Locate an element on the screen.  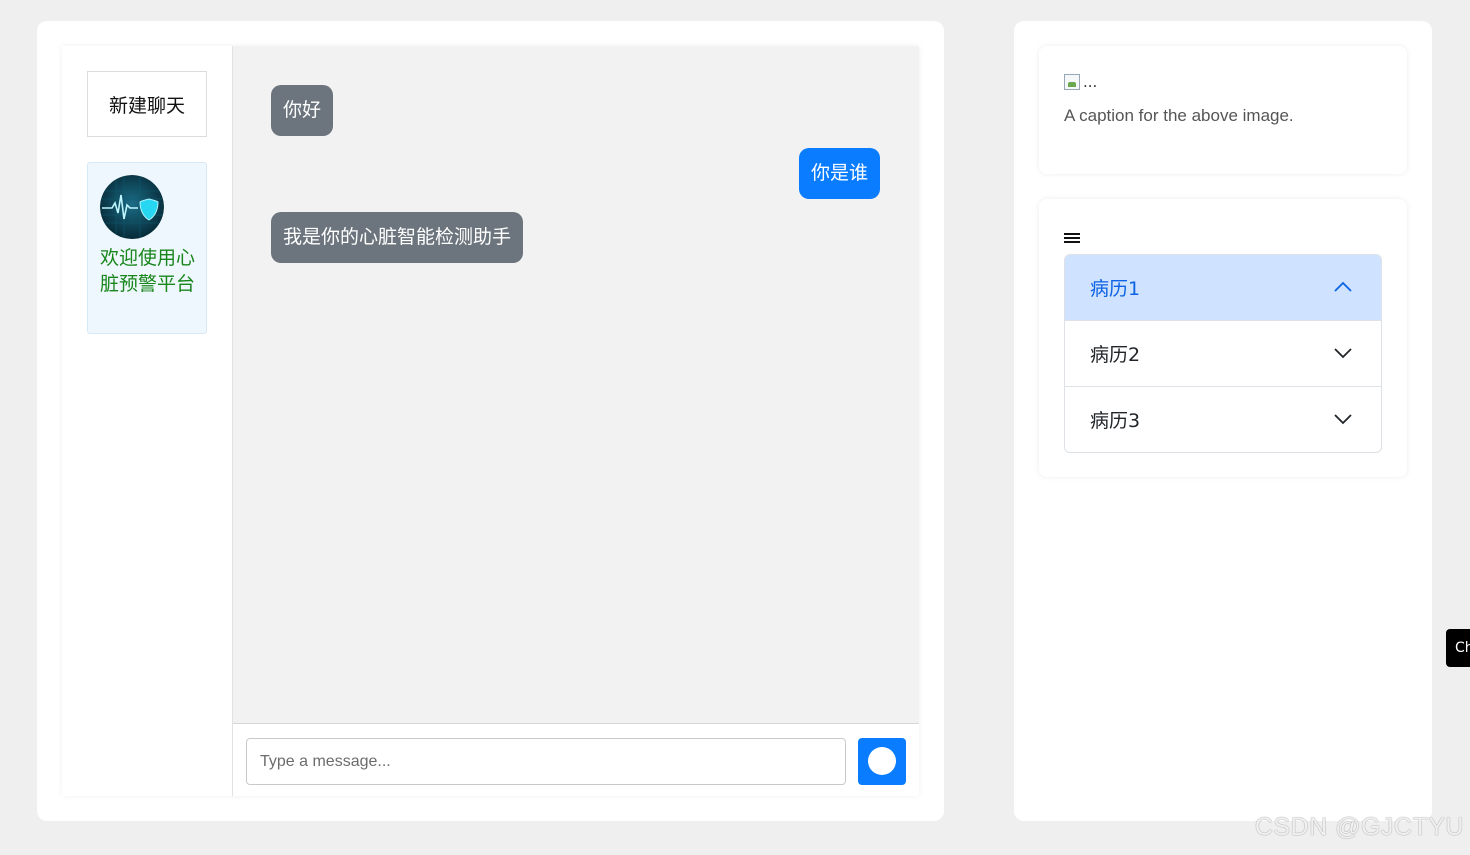
accordion-item-record-3: 病历3 is located at coordinates (1223, 419).